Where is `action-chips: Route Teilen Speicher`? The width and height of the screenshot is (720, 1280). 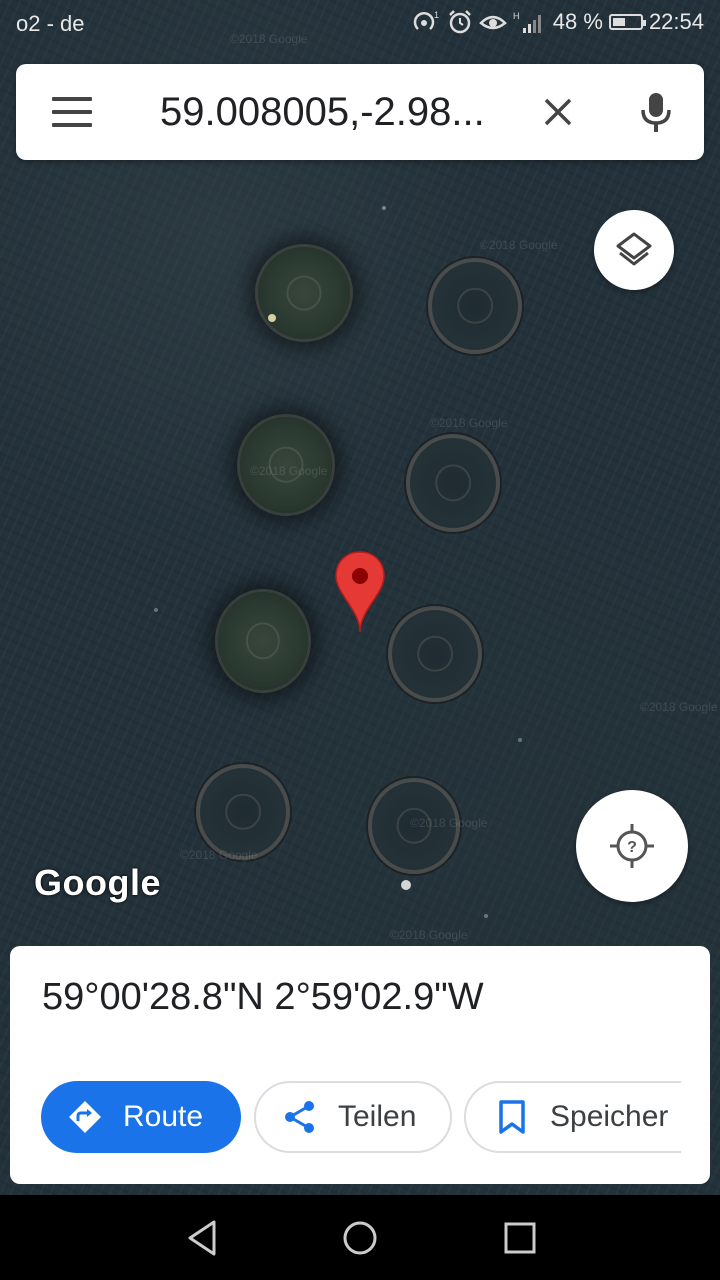 action-chips: Route Teilen Speicher is located at coordinates (361, 1117).